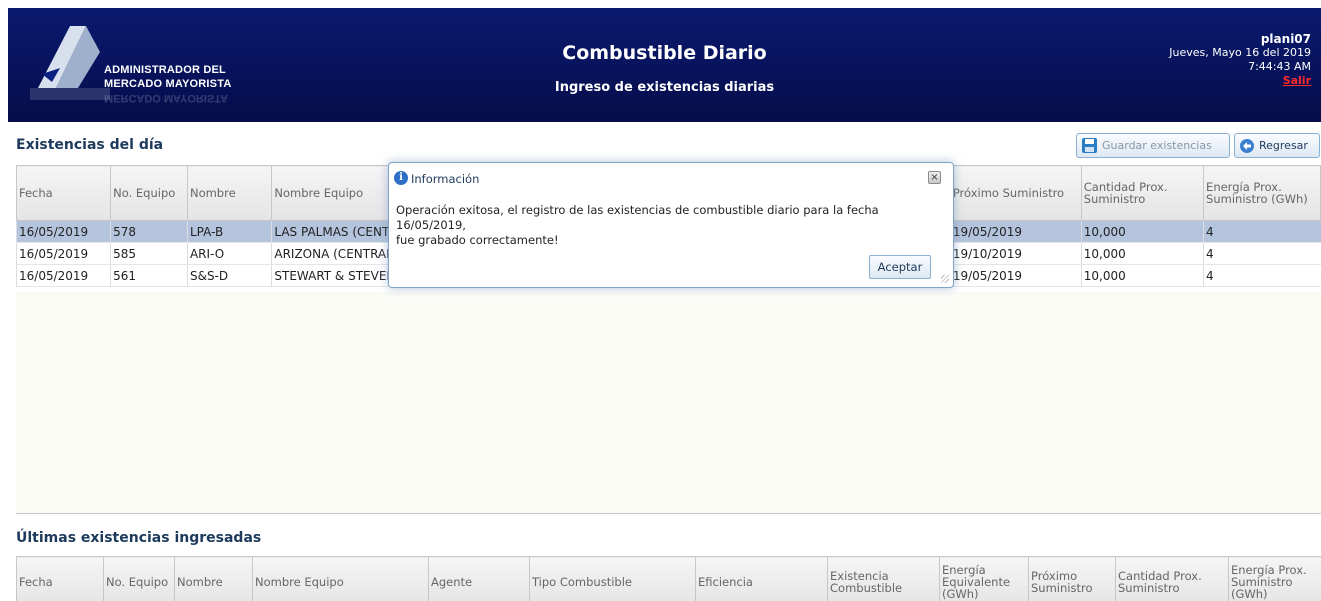  I want to click on floppy-disk-icon, so click(1089, 145).